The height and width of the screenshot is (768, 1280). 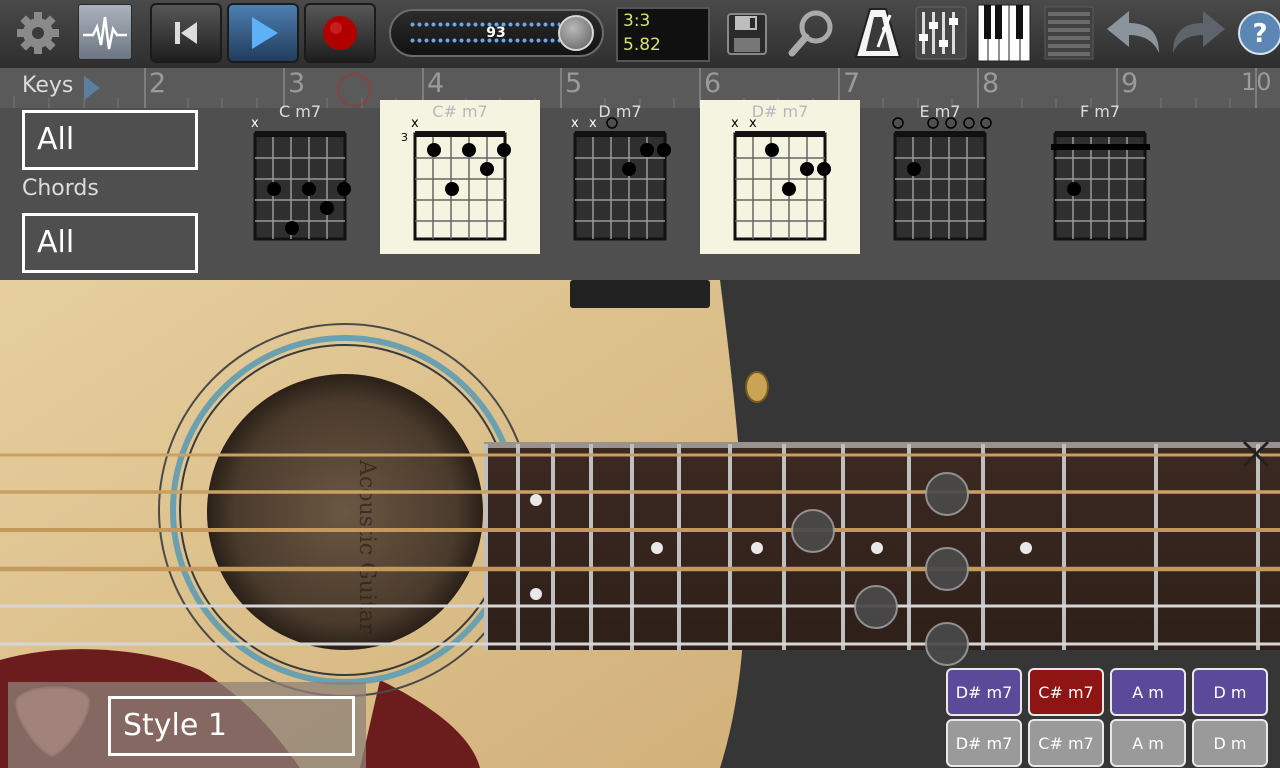 What do you see at coordinates (991, 83) in the screenshot?
I see `bar-number: 8` at bounding box center [991, 83].